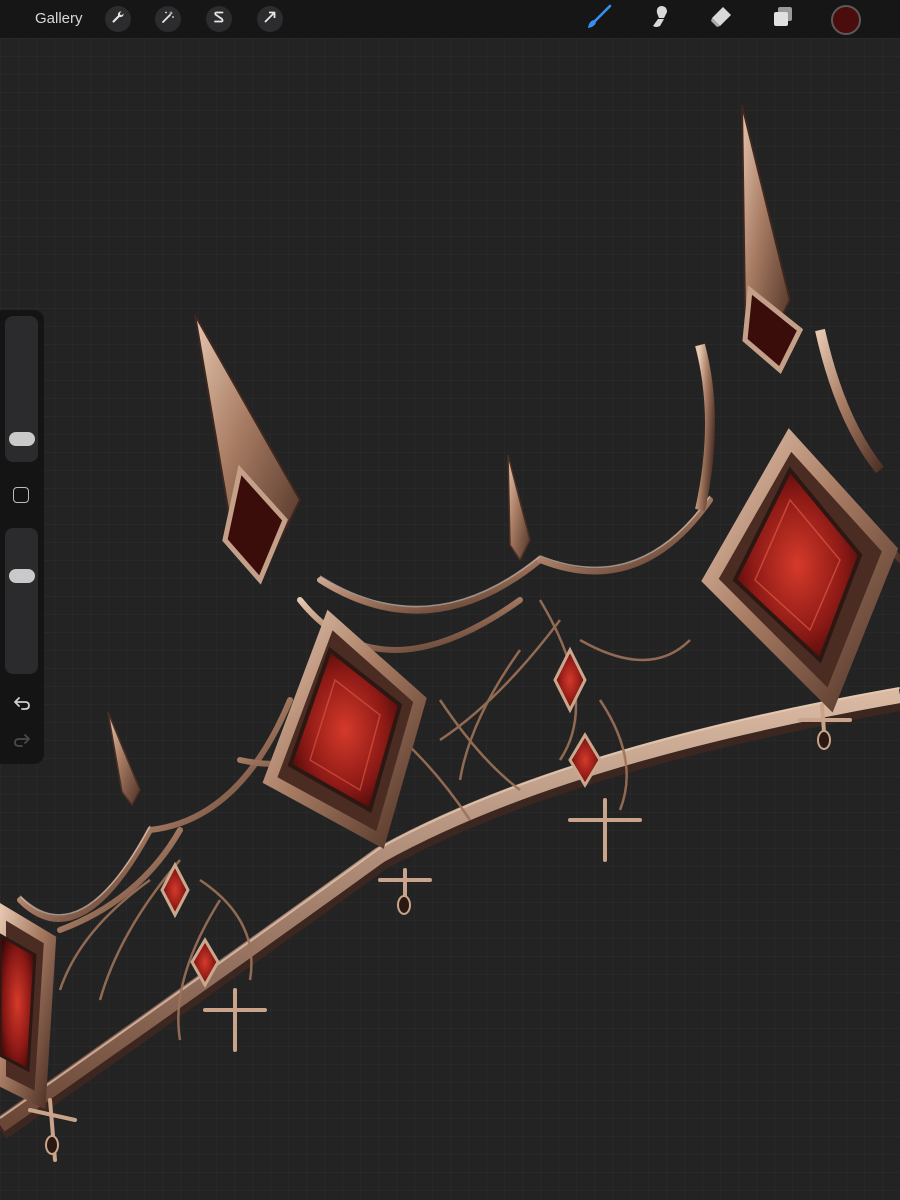 The image size is (900, 1200). What do you see at coordinates (450, 19) in the screenshot?
I see `top-toolbar: Gallery` at bounding box center [450, 19].